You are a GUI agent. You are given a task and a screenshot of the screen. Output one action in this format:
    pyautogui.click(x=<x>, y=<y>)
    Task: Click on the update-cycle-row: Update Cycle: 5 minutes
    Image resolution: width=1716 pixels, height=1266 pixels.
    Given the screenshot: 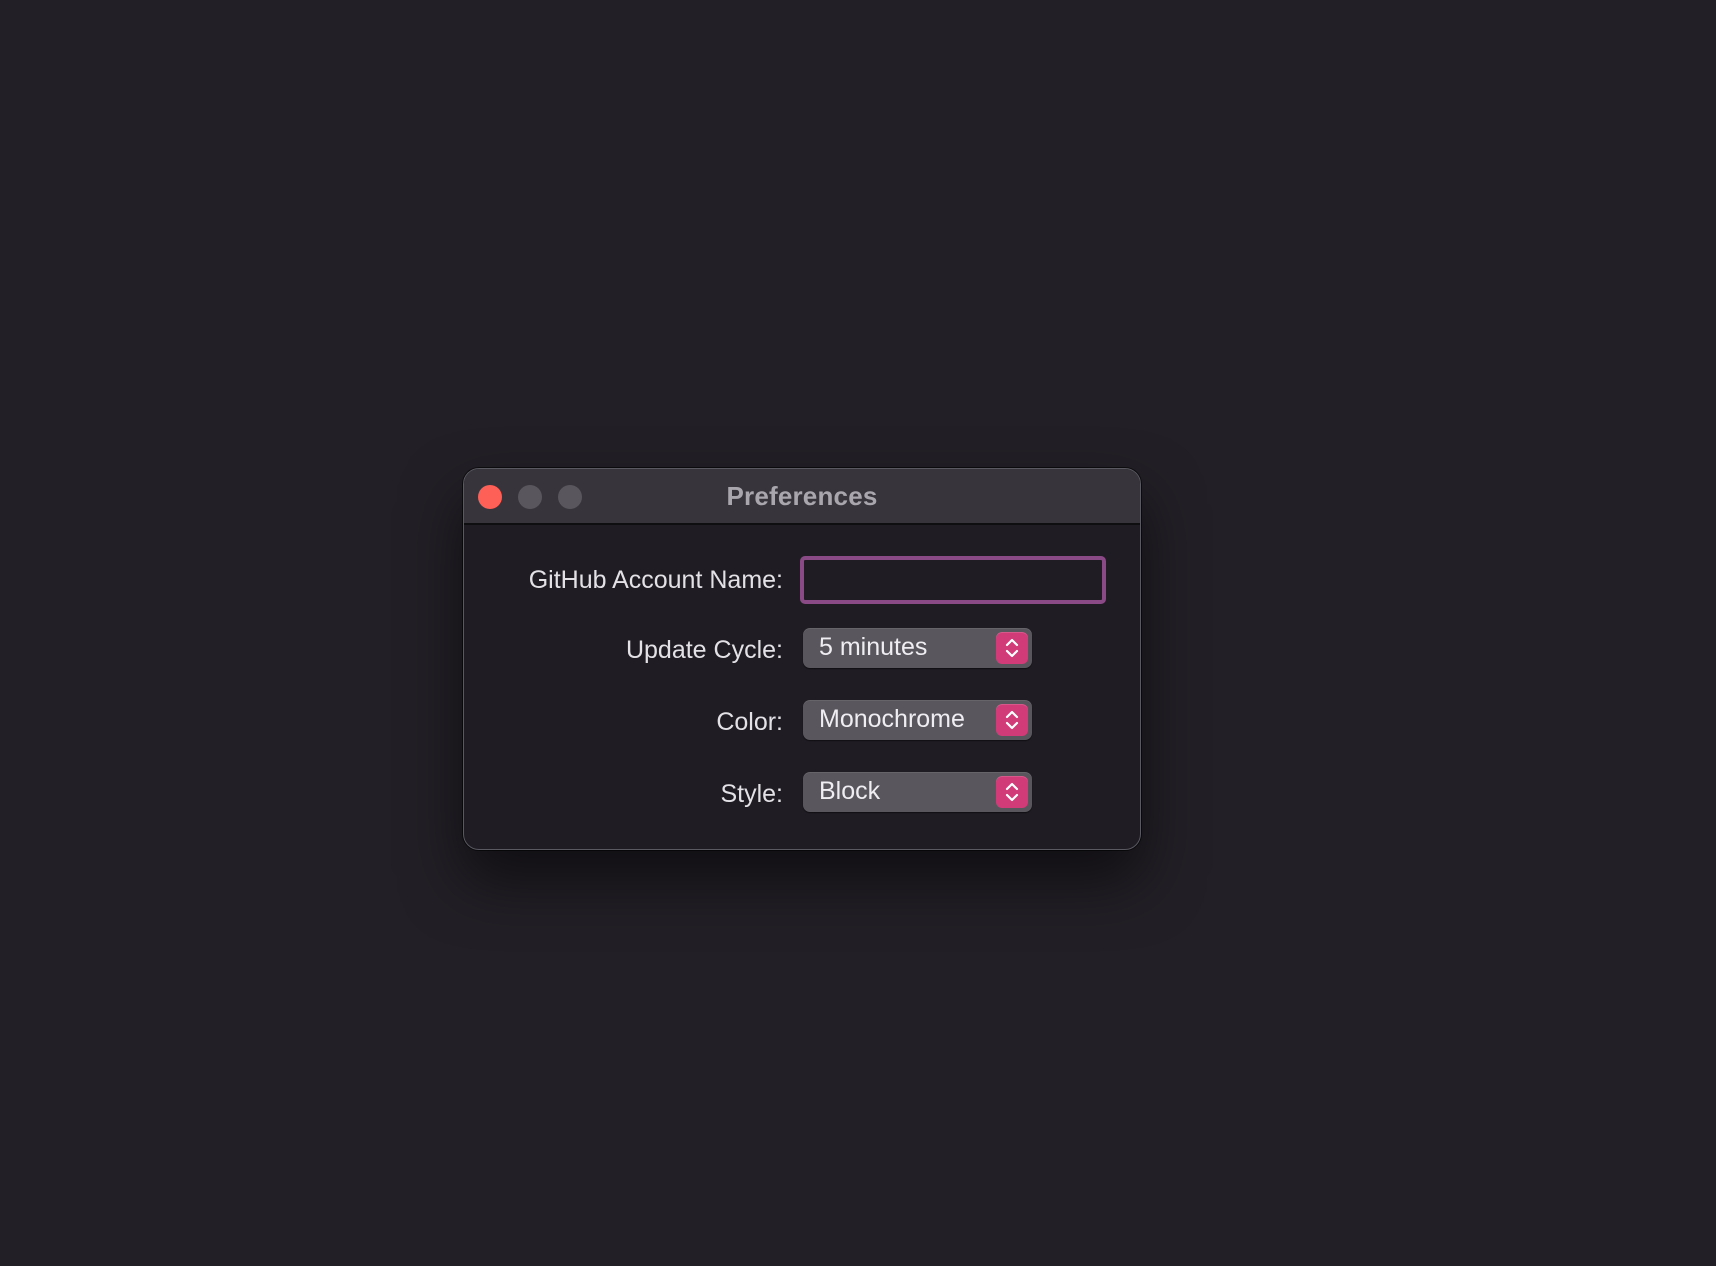 What is the action you would take?
    pyautogui.click(x=802, y=650)
    